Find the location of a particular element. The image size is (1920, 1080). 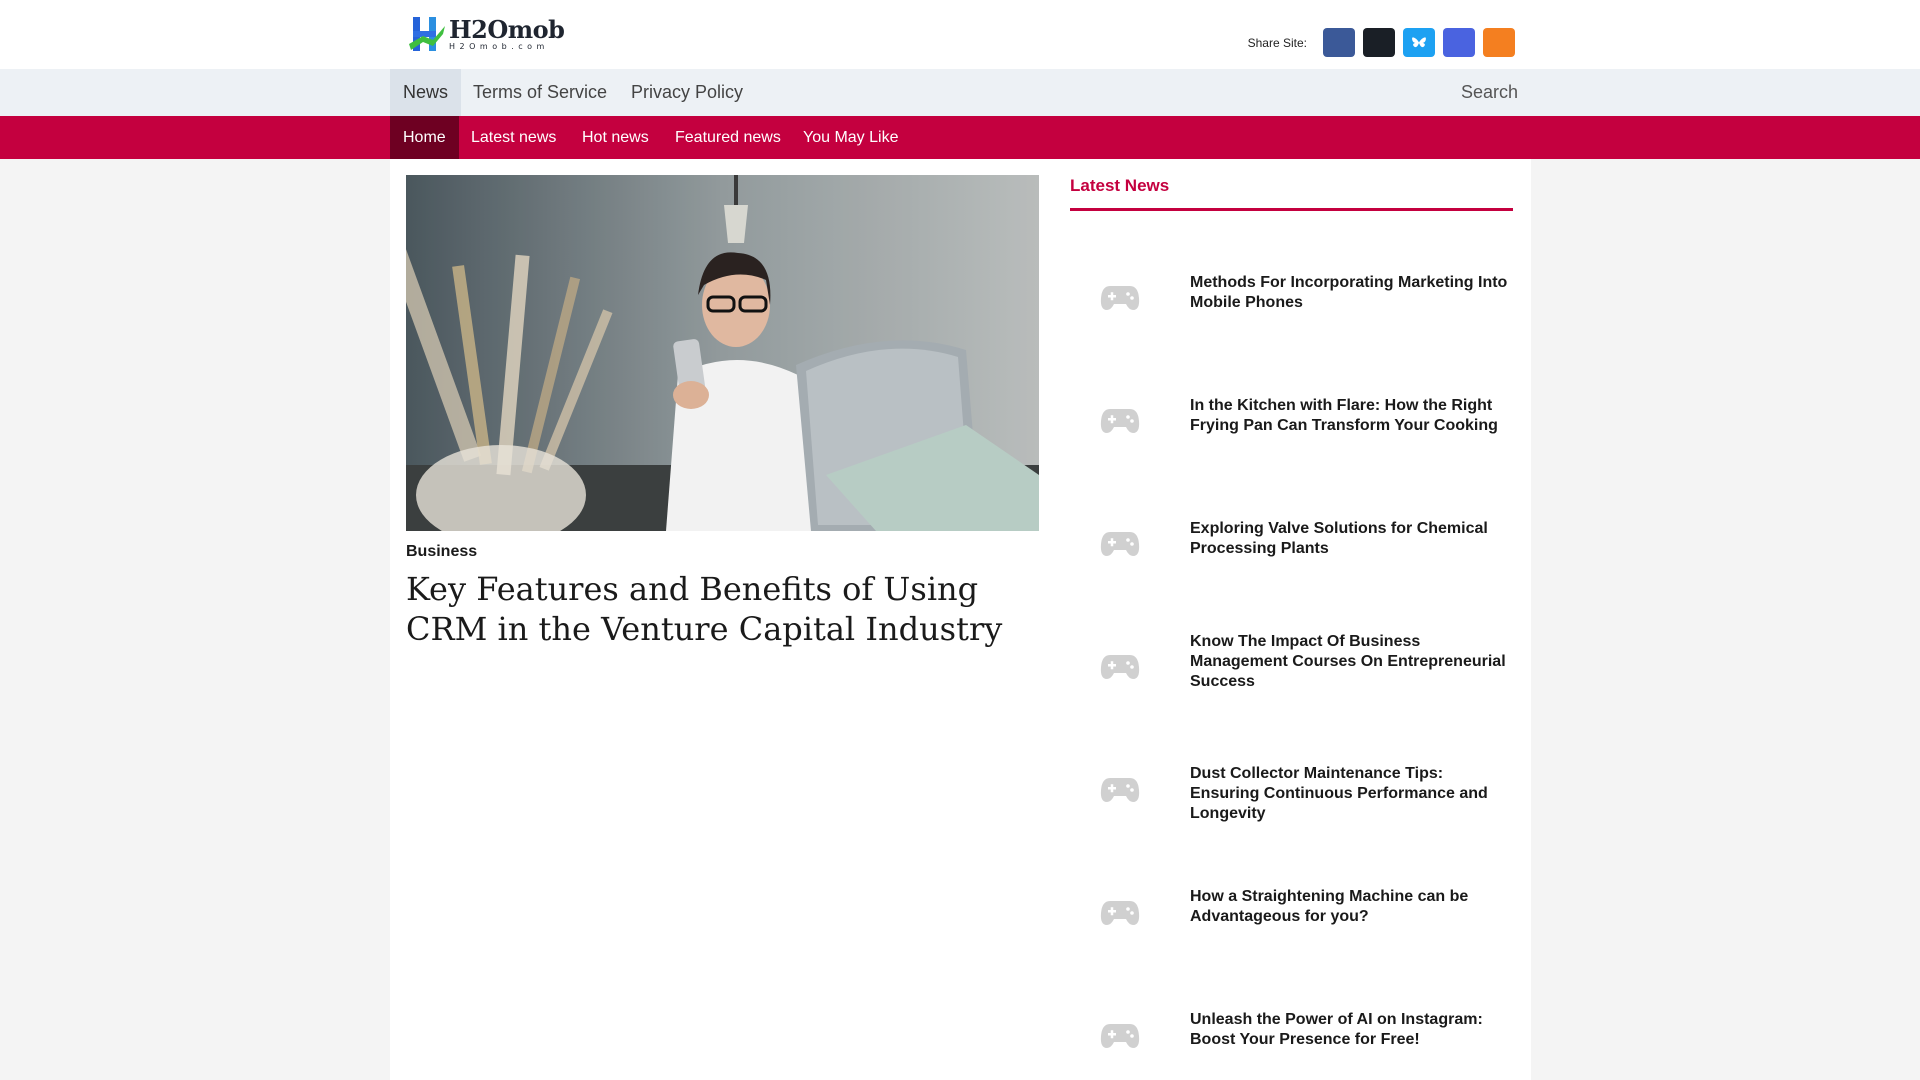

search-link: Search is located at coordinates (1489, 92).